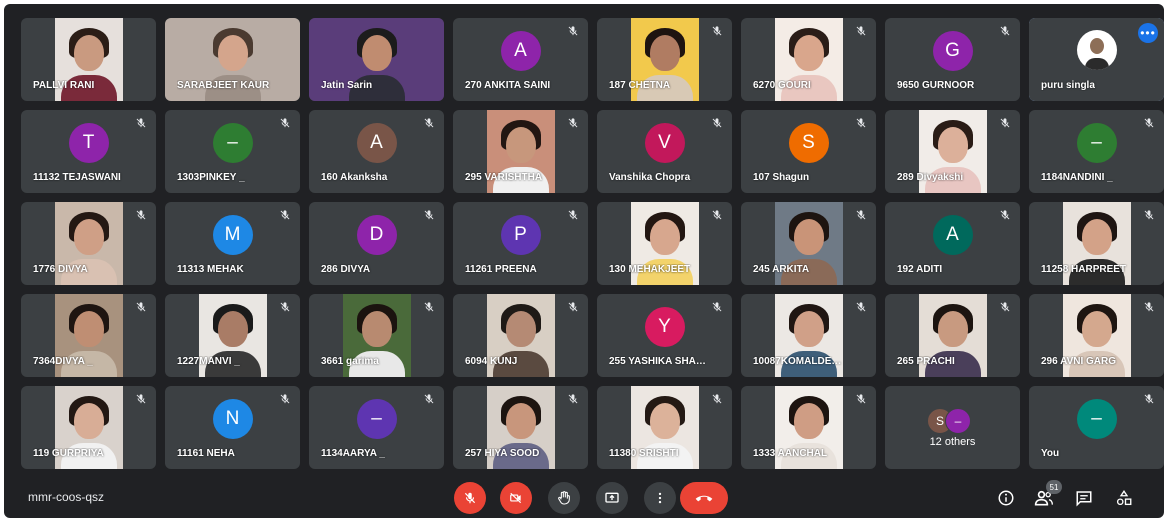 The image size is (1168, 522). Describe the element at coordinates (664, 151) in the screenshot. I see `participant-tile: V Vanshika Chopra` at that location.